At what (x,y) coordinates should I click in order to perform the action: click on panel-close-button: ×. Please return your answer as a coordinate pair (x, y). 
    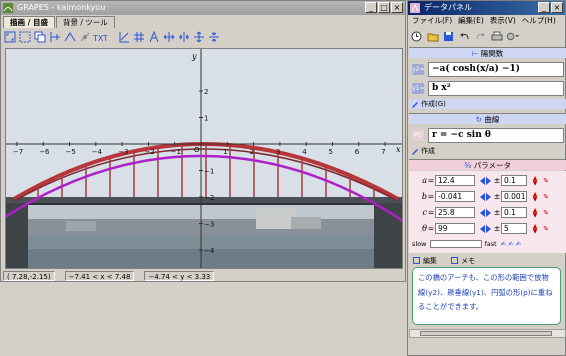
    Looking at the image, I should click on (557, 7).